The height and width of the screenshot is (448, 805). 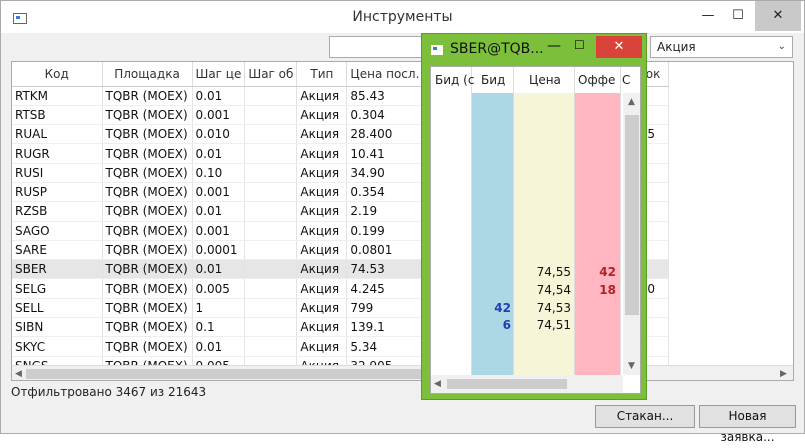 I want to click on cell-last-price: 0.354, so click(x=385, y=192).